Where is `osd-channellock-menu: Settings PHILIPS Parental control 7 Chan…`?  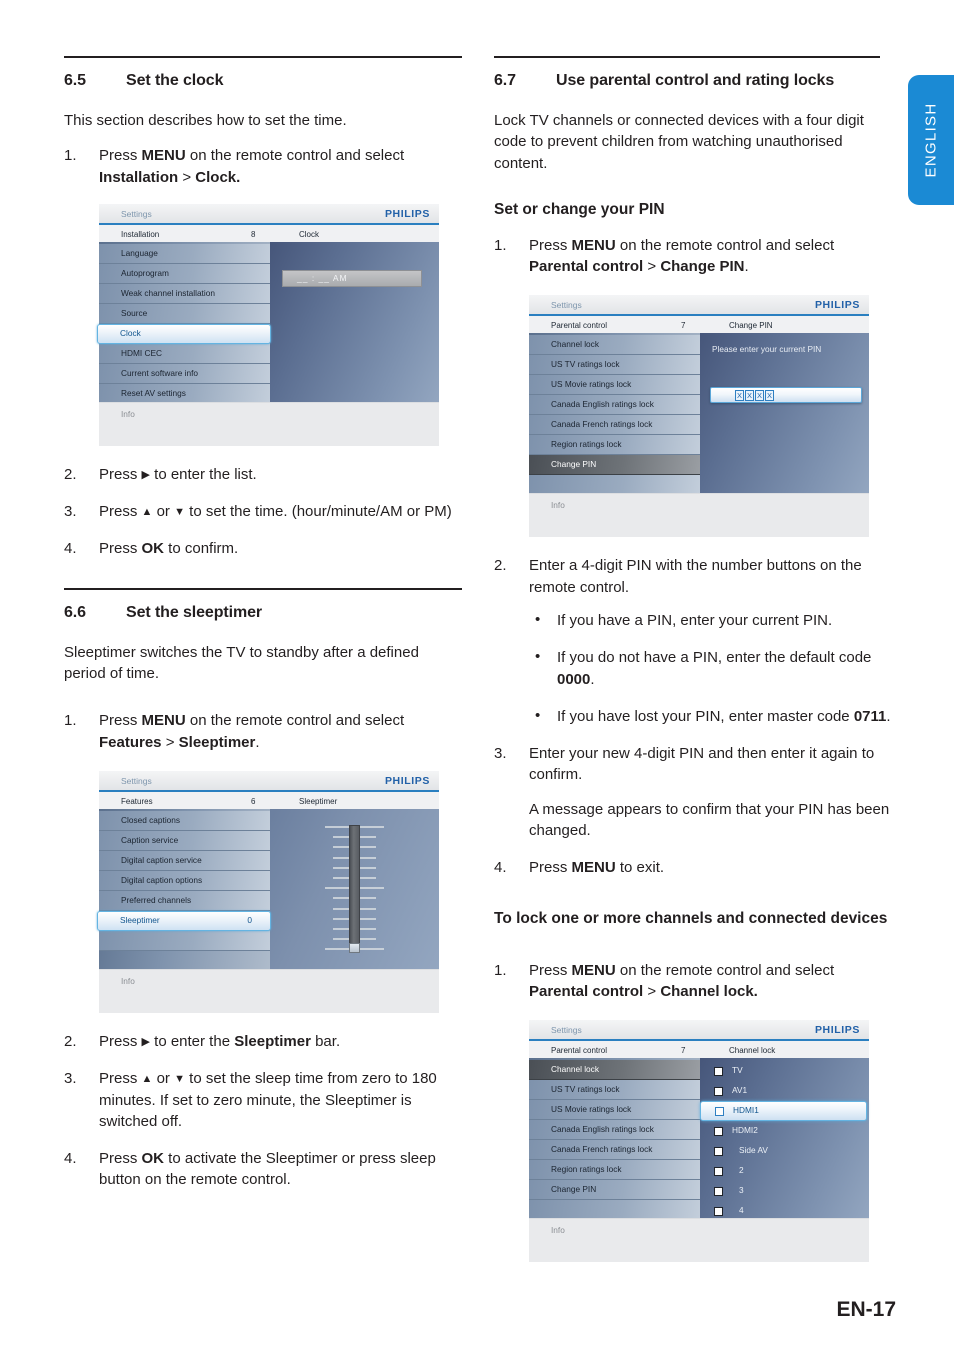
osd-channellock-menu: Settings PHILIPS Parental control 7 Chan… is located at coordinates (699, 1141).